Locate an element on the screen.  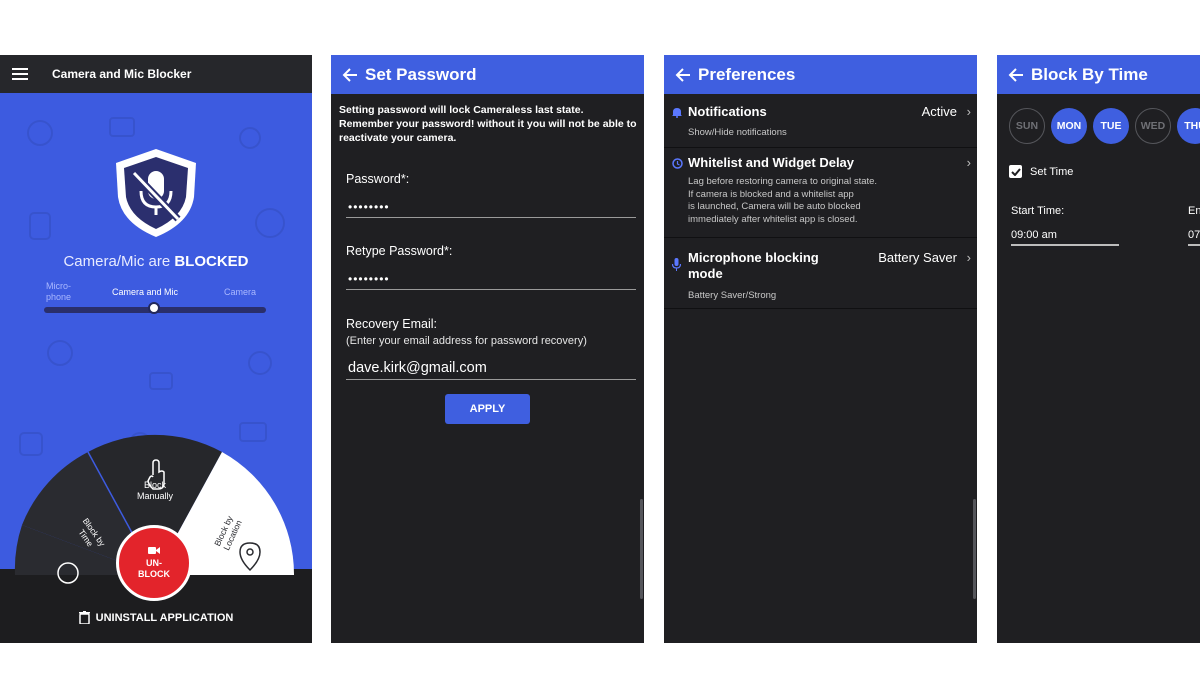
pref-value: Active is located at coordinates (939, 111).